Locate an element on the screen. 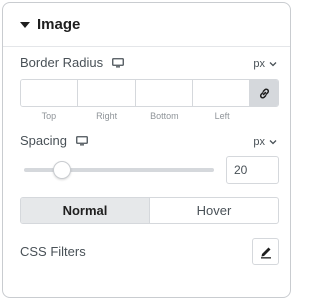 This screenshot has height=300, width=320. caret-down-icon is located at coordinates (25, 24).